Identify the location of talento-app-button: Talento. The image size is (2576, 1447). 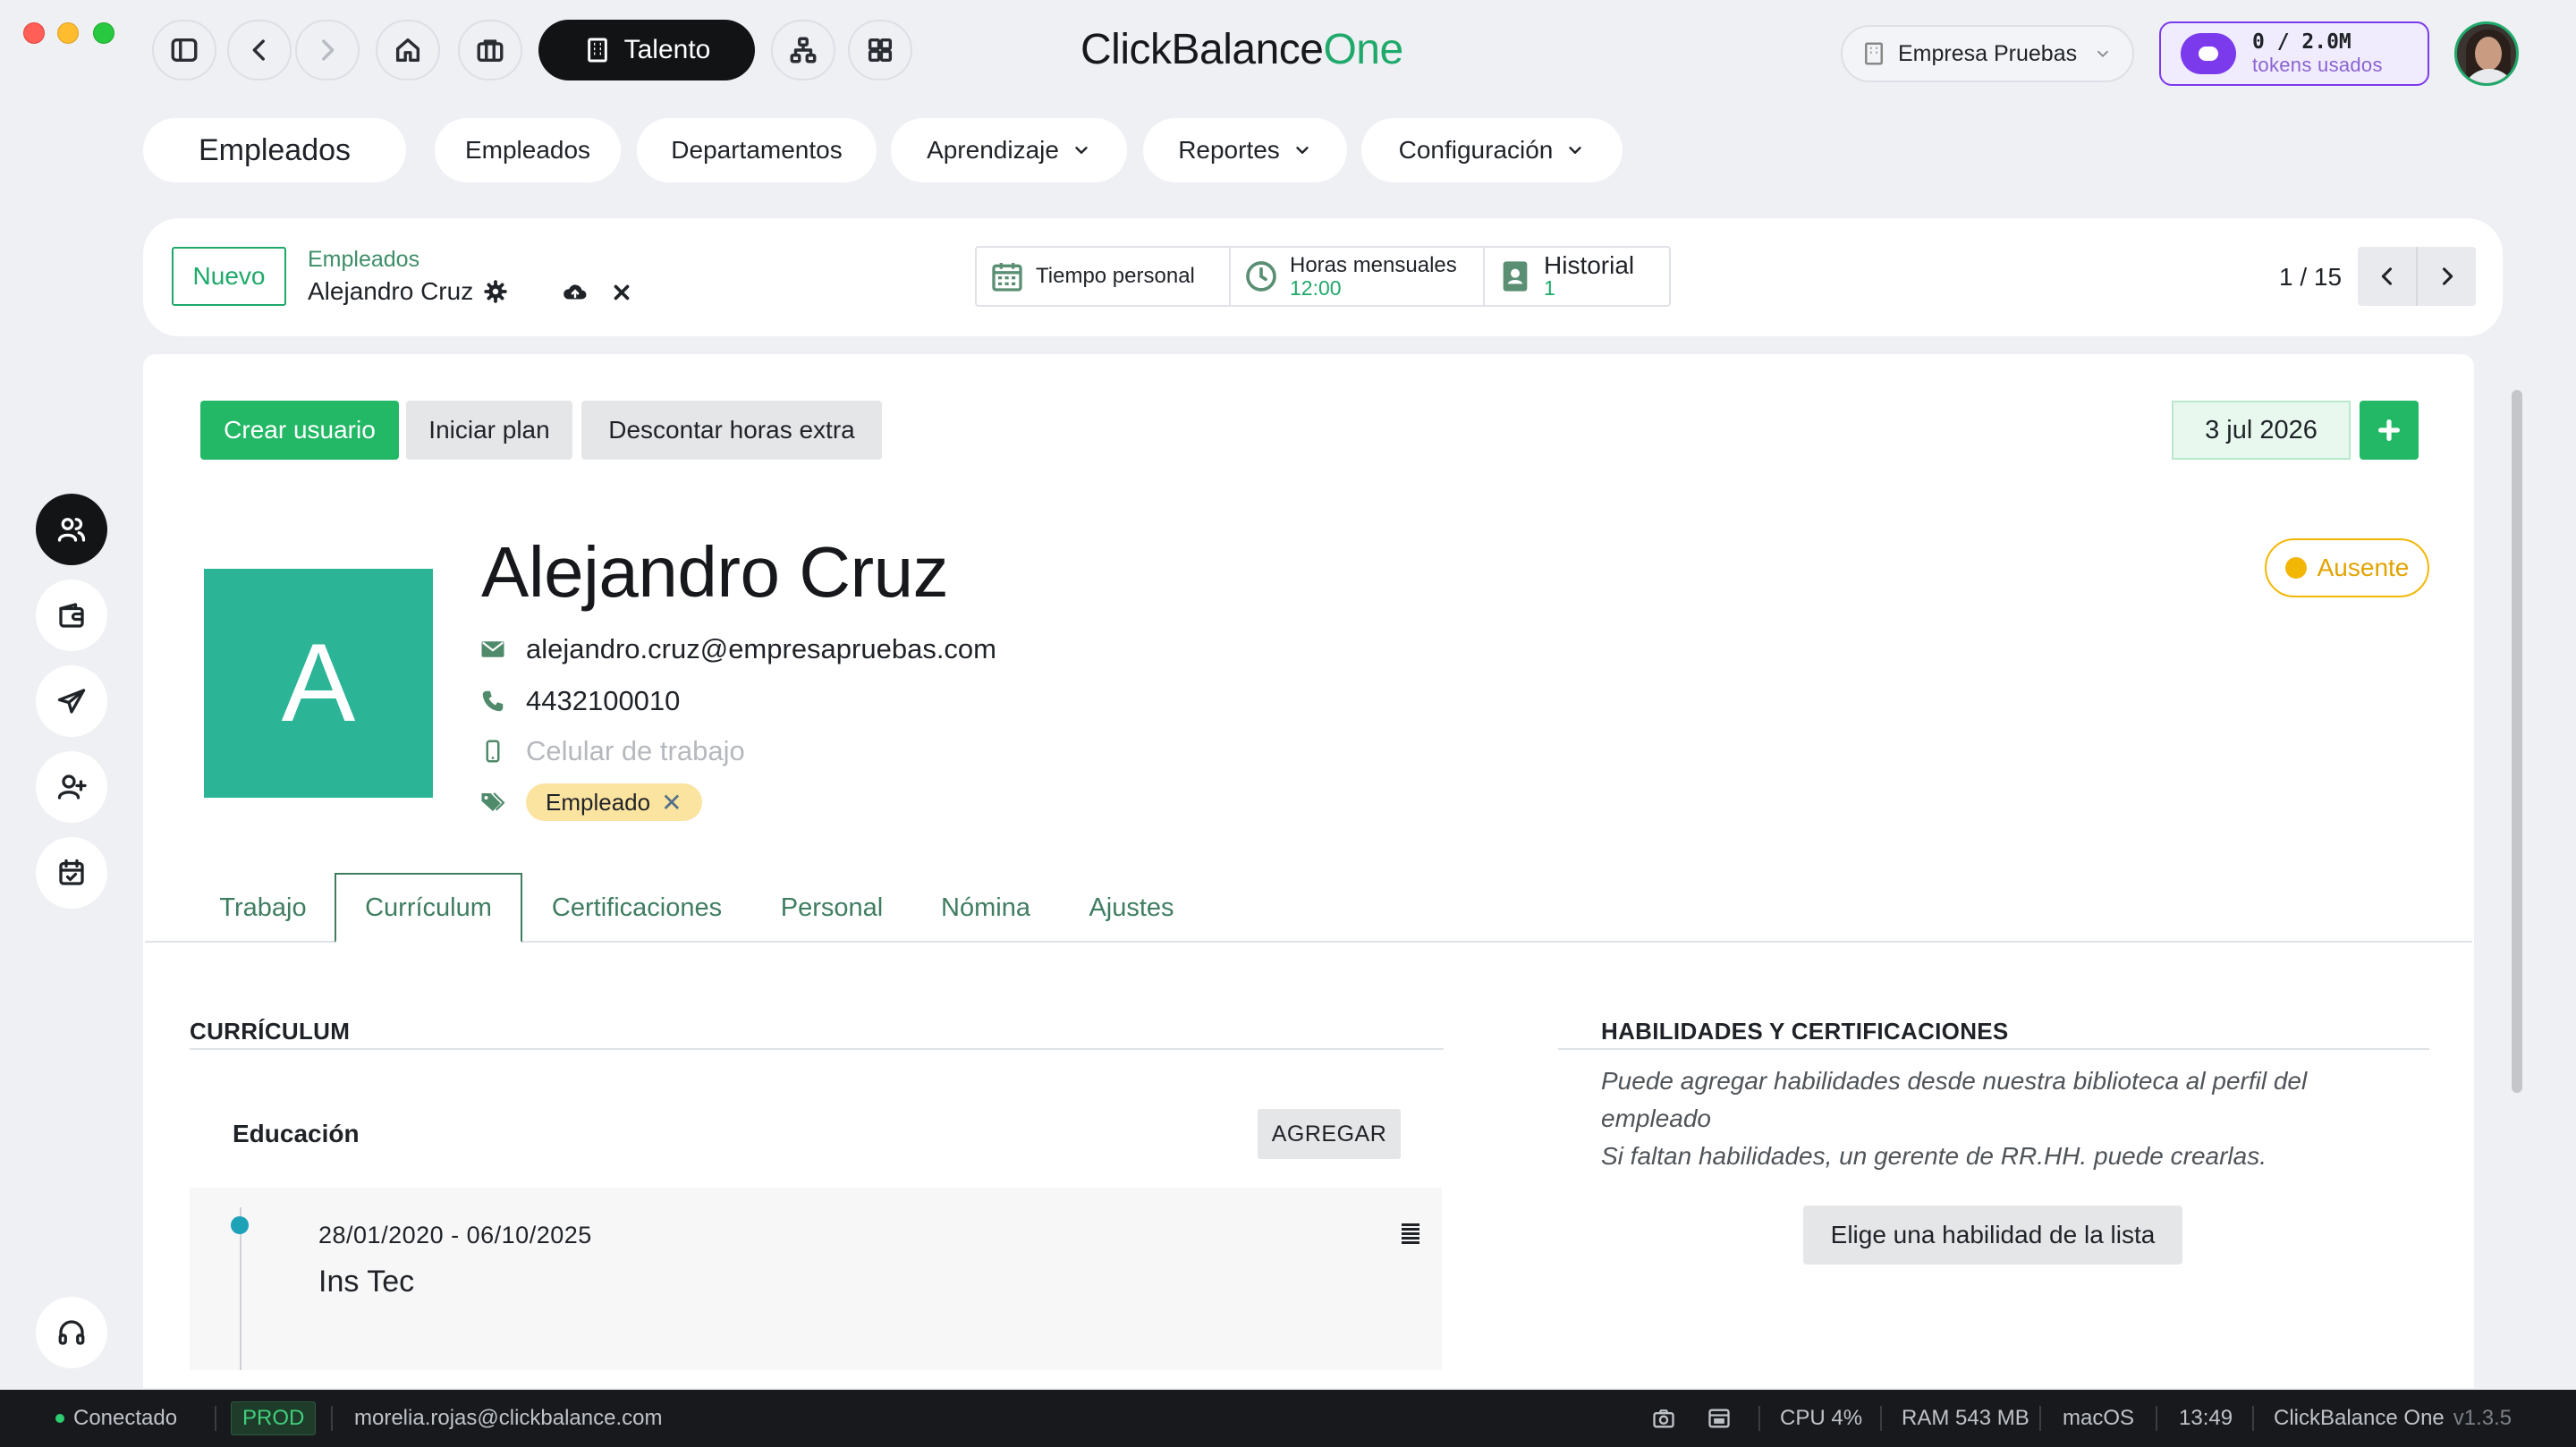
(646, 50).